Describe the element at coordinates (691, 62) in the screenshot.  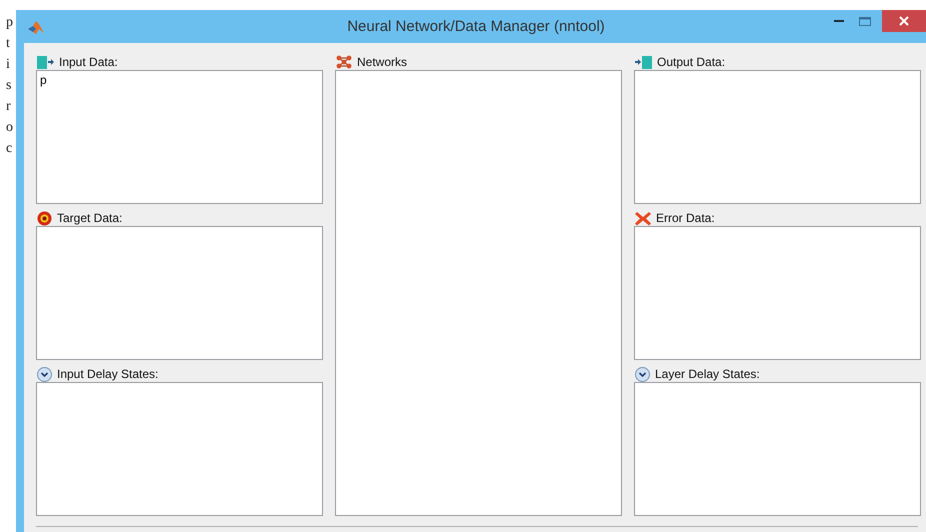
I see `panel-label: Output Data:` at that location.